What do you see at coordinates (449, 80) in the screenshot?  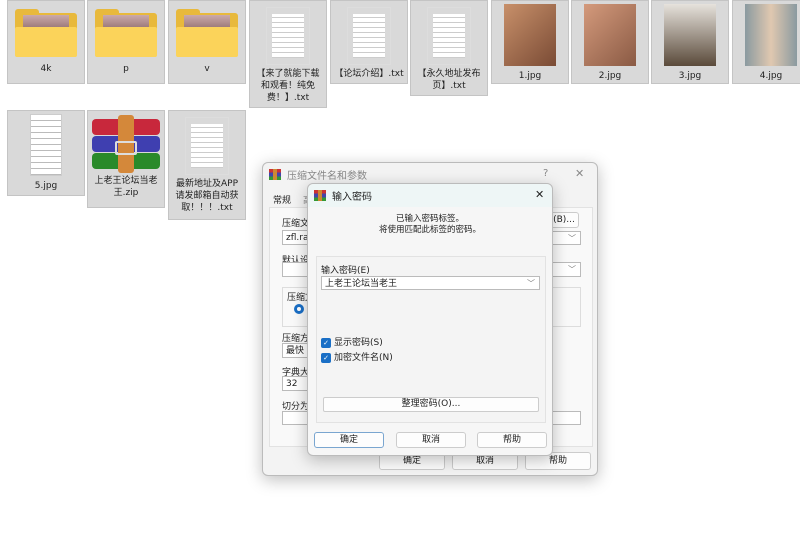 I see `file-name: 【永久地址发布页】.txt` at bounding box center [449, 80].